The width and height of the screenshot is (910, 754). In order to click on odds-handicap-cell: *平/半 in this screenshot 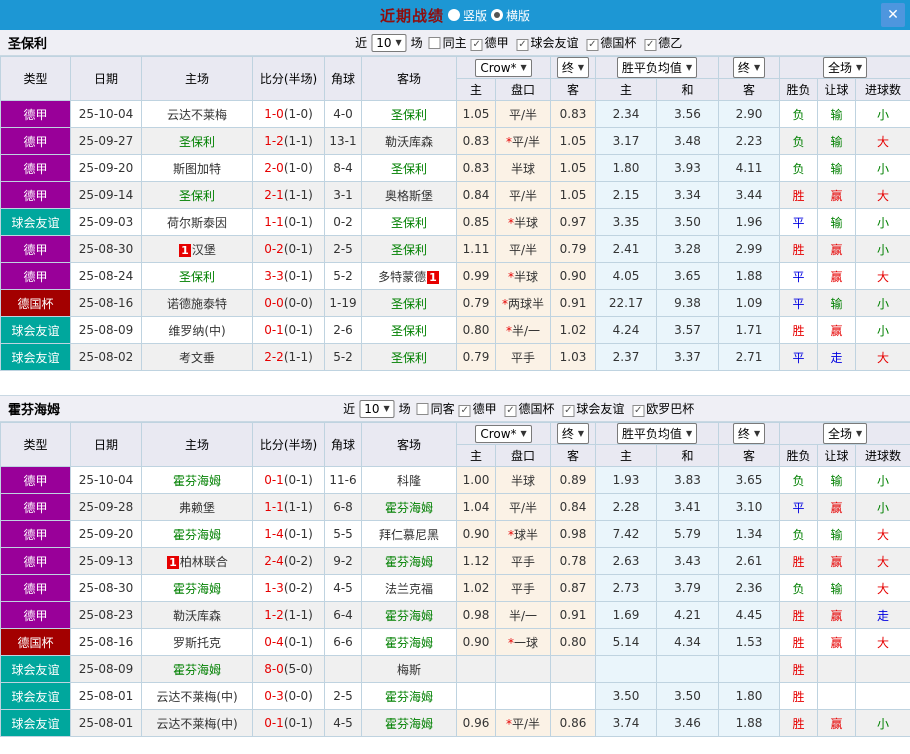, I will do `click(523, 141)`.